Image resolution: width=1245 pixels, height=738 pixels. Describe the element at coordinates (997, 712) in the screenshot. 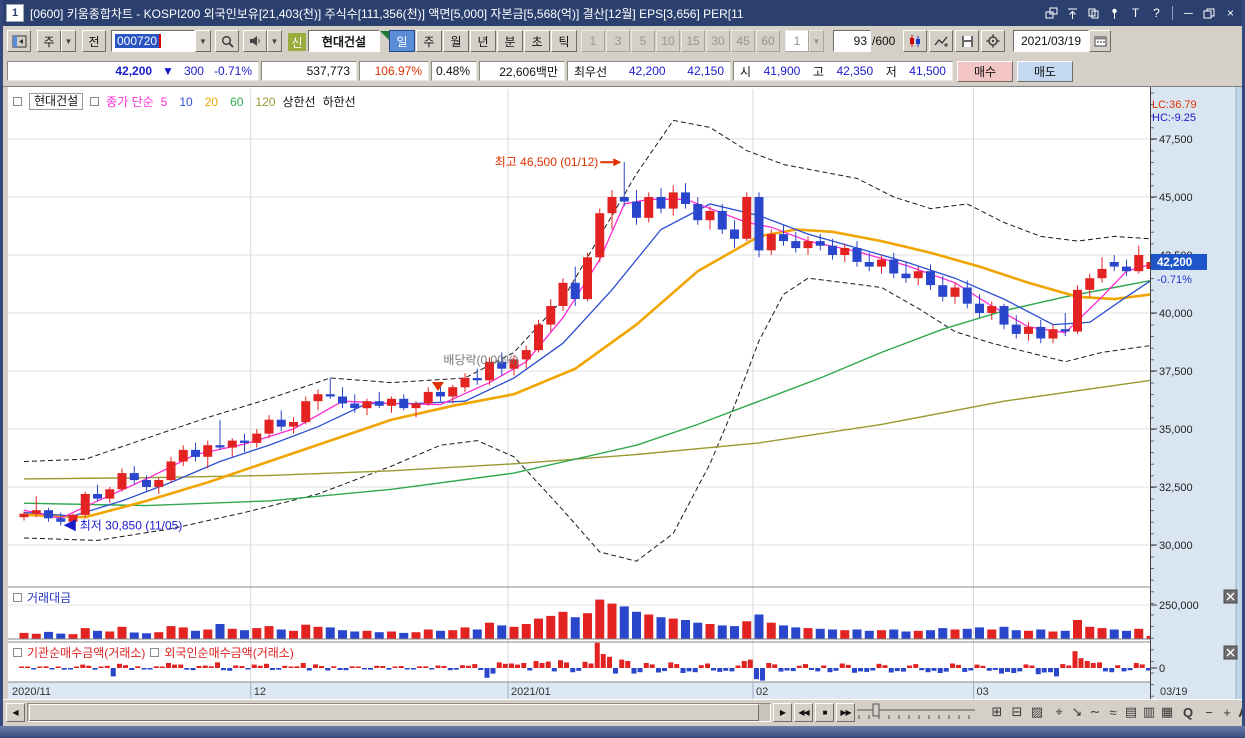

I see `compare-chart-icon: ⊞` at that location.